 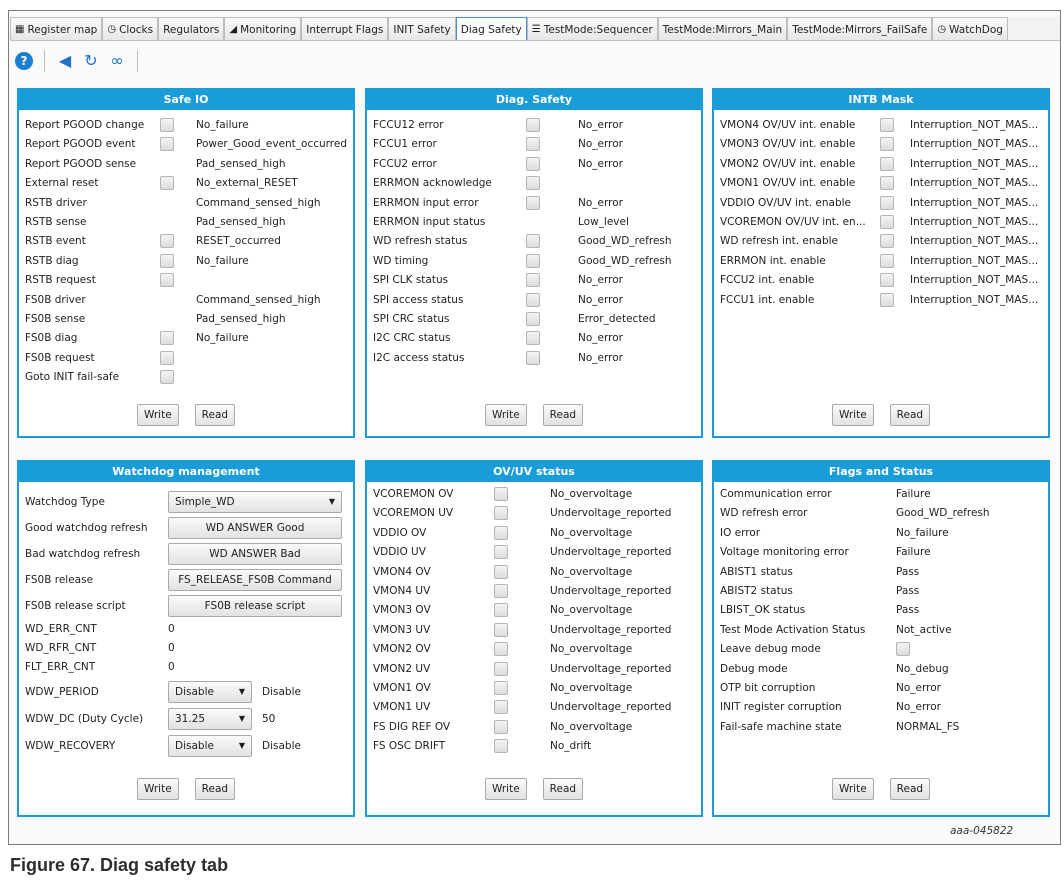 I want to click on tab-testmode-mirrors-main: TestMode:Mirrors_Main, so click(x=722, y=28).